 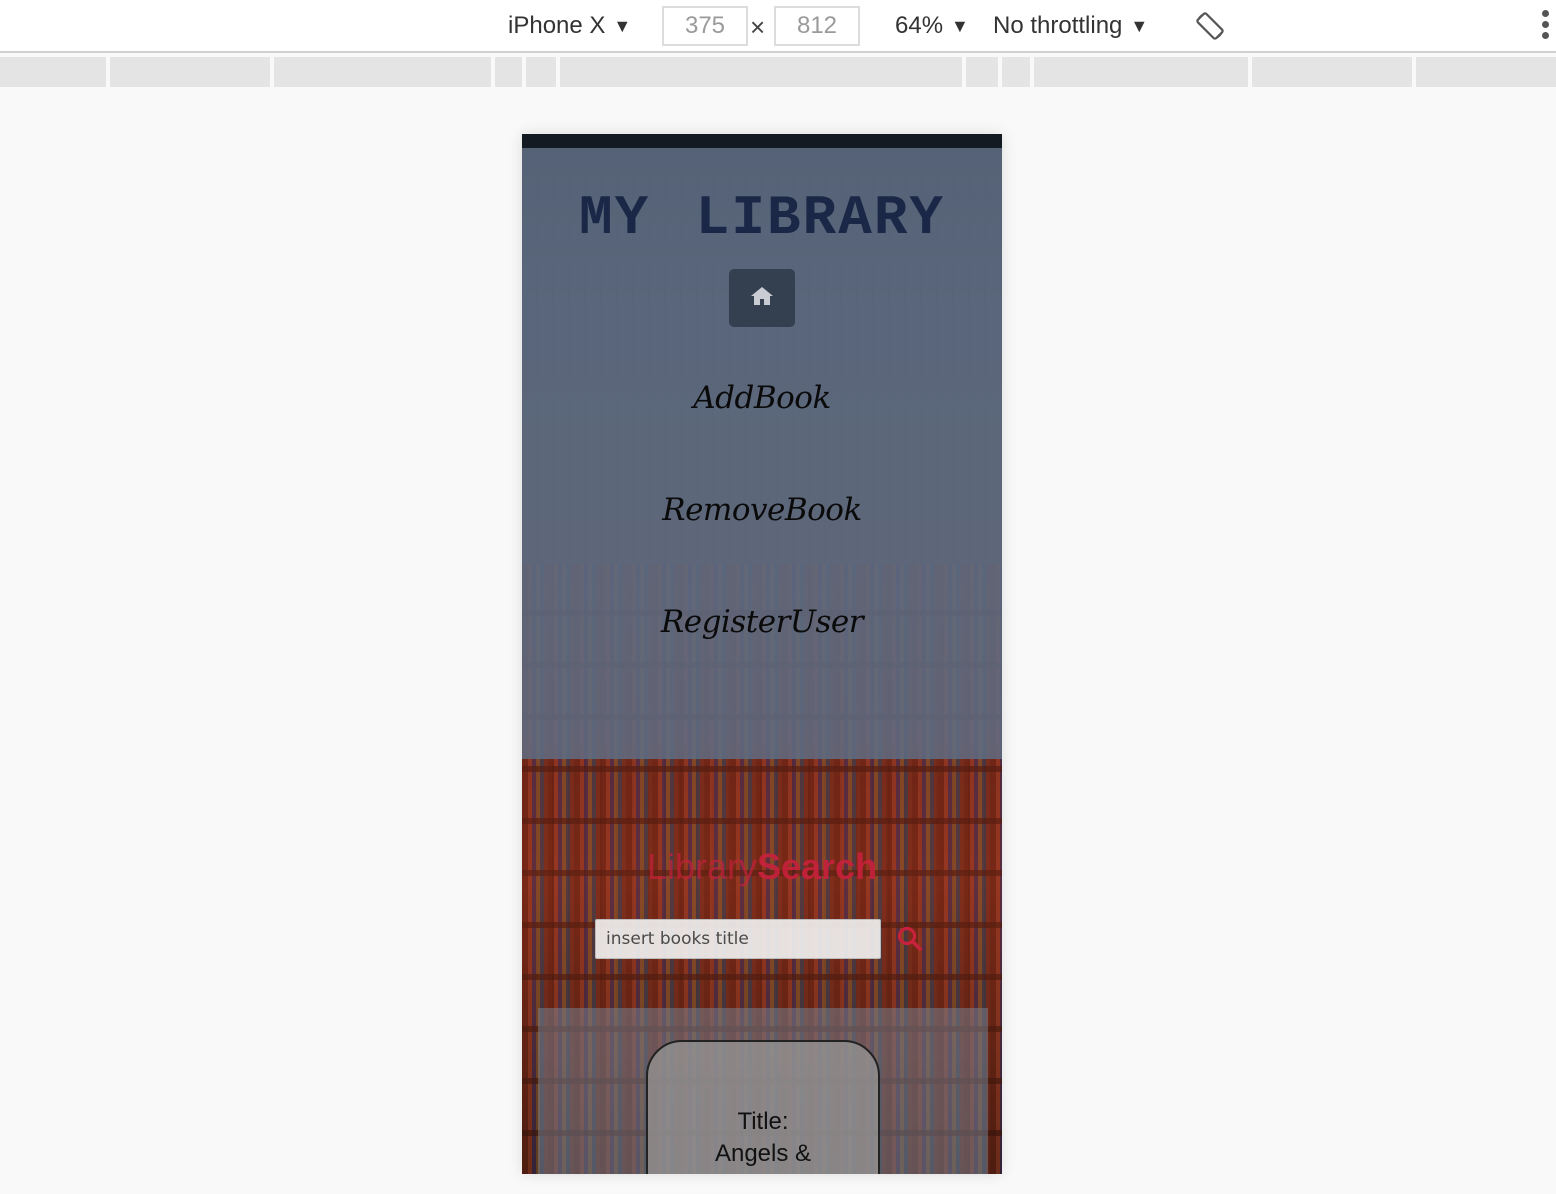 I want to click on page-title: MY LIBRARY, so click(x=762, y=218).